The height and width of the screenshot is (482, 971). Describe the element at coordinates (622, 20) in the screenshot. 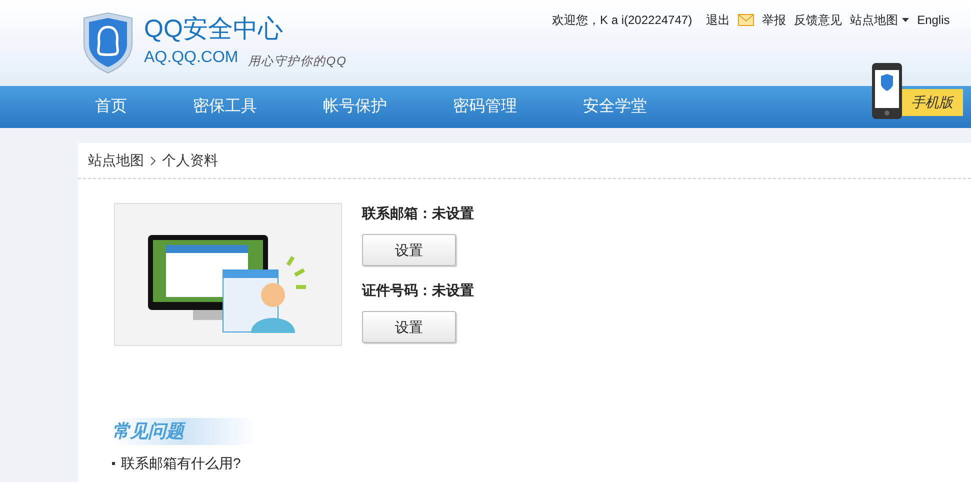

I see `welcome-text: 欢迎您，K a i(202224747)` at that location.